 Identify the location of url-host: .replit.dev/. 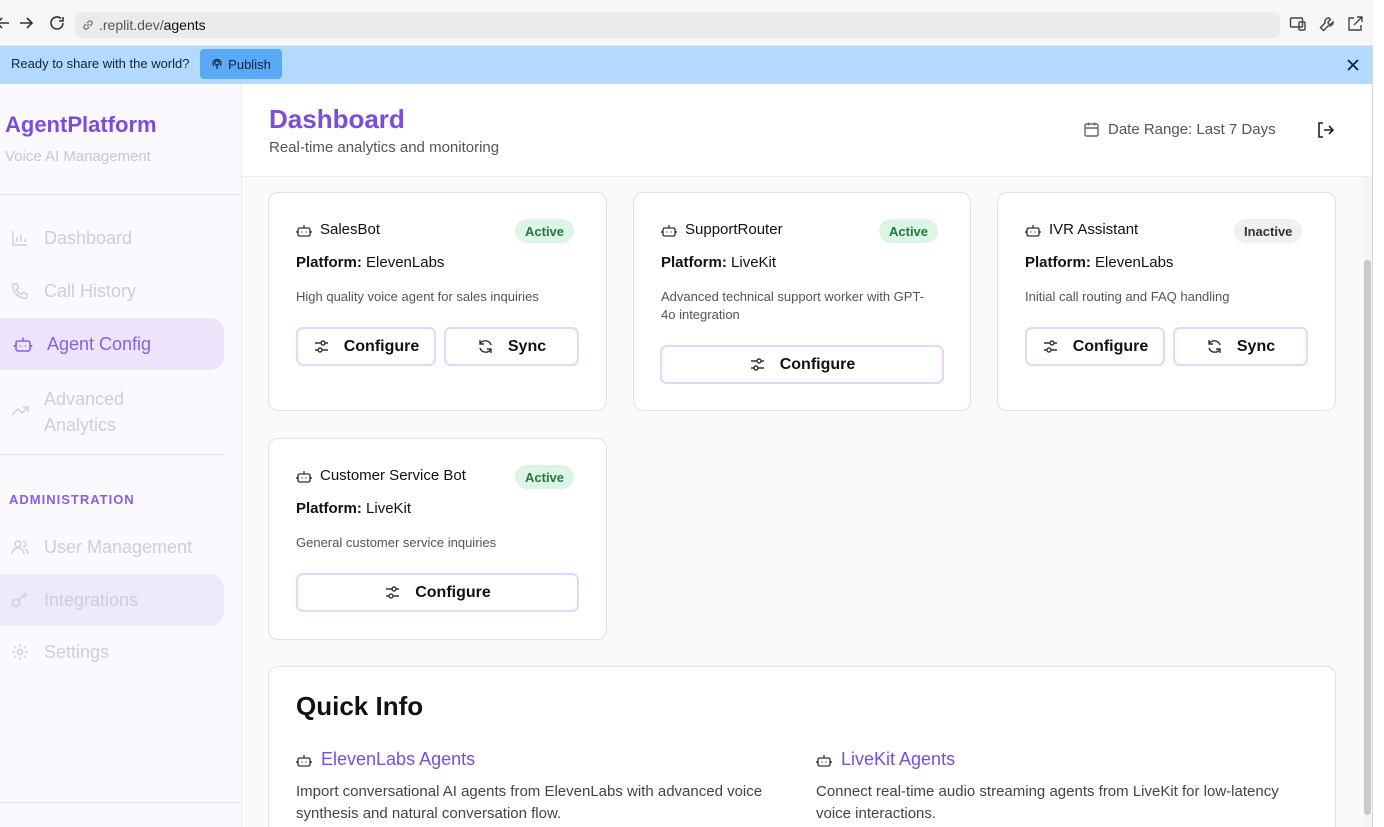
(131, 25).